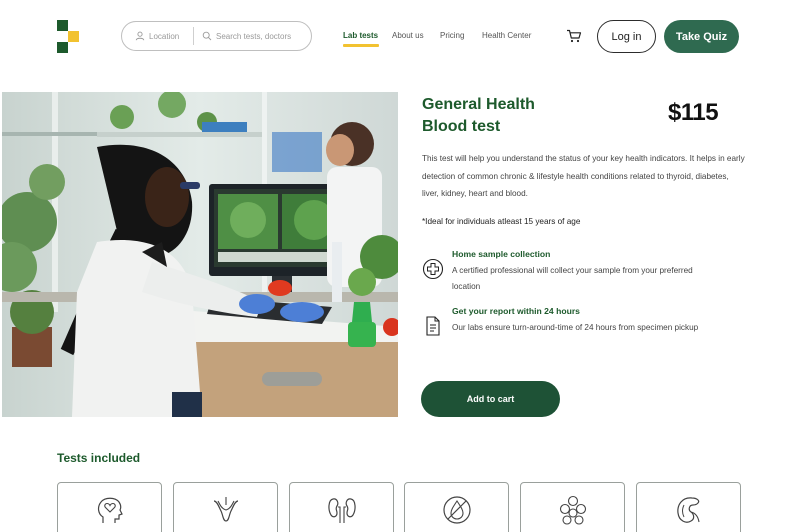 Image resolution: width=793 pixels, height=532 pixels. Describe the element at coordinates (506, 35) in the screenshot. I see `nav-health-center: Health Center` at that location.